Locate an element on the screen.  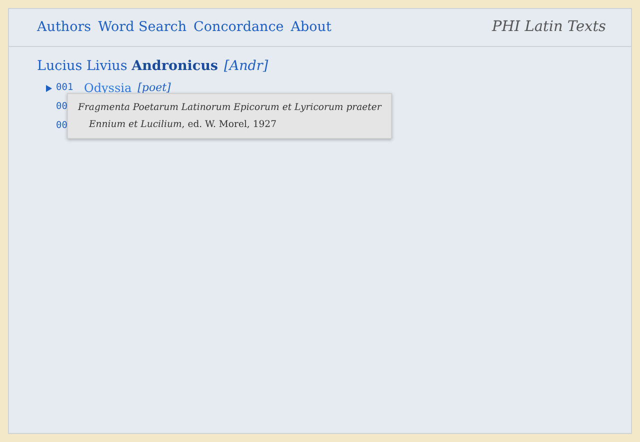
nav-link: About is located at coordinates (311, 27).